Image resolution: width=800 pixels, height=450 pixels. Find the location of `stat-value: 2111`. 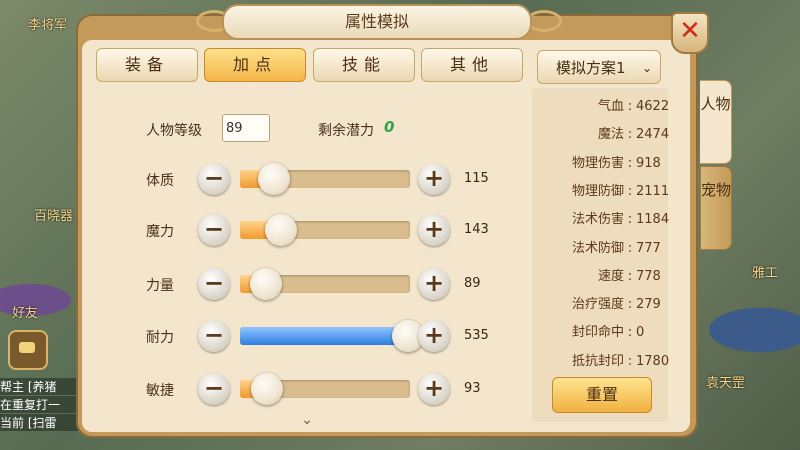

stat-value: 2111 is located at coordinates (653, 191).